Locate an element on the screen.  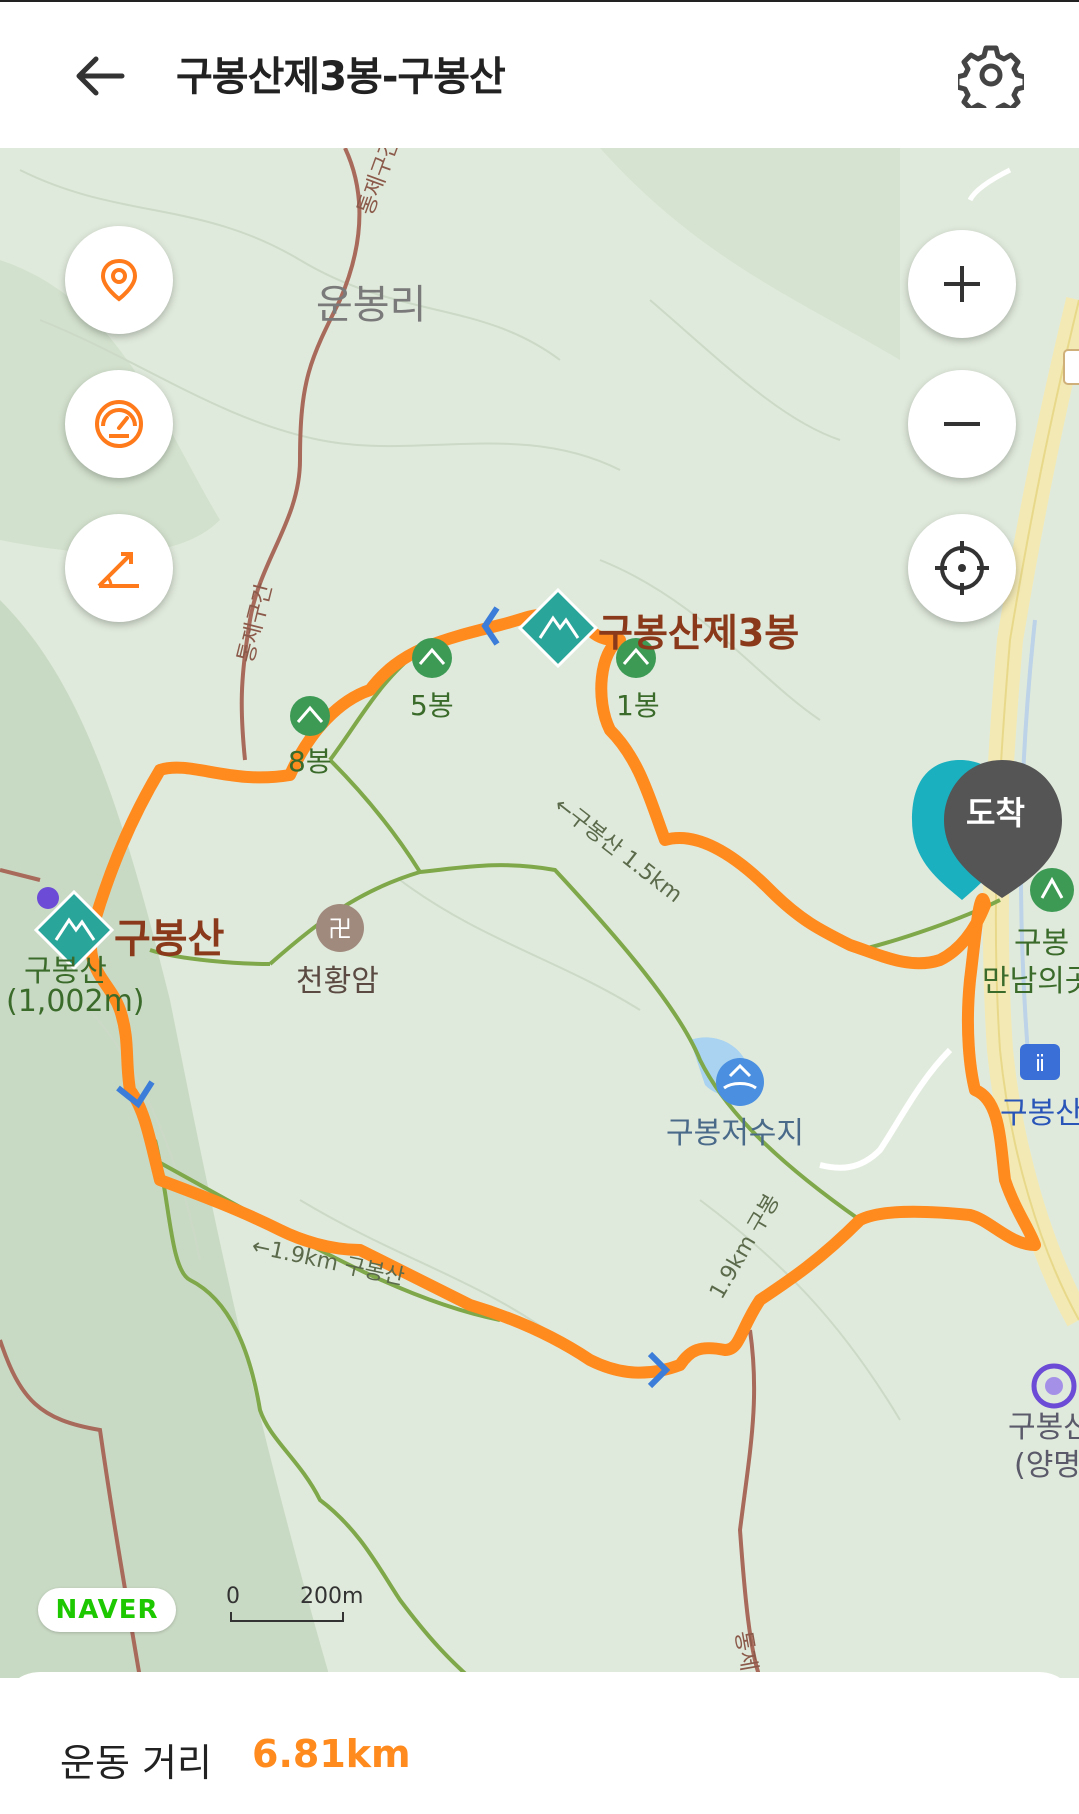
recenter-button is located at coordinates (962, 568).